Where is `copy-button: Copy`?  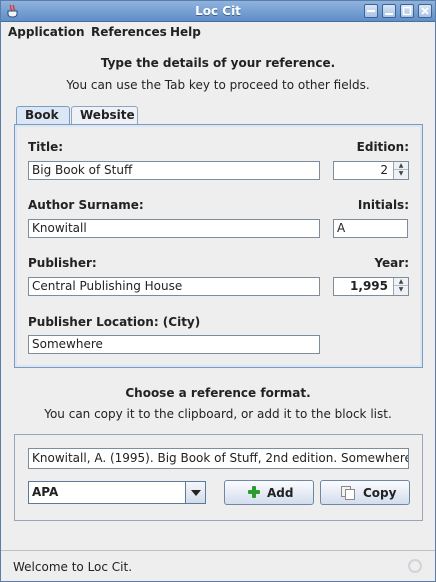
copy-button: Copy is located at coordinates (365, 492).